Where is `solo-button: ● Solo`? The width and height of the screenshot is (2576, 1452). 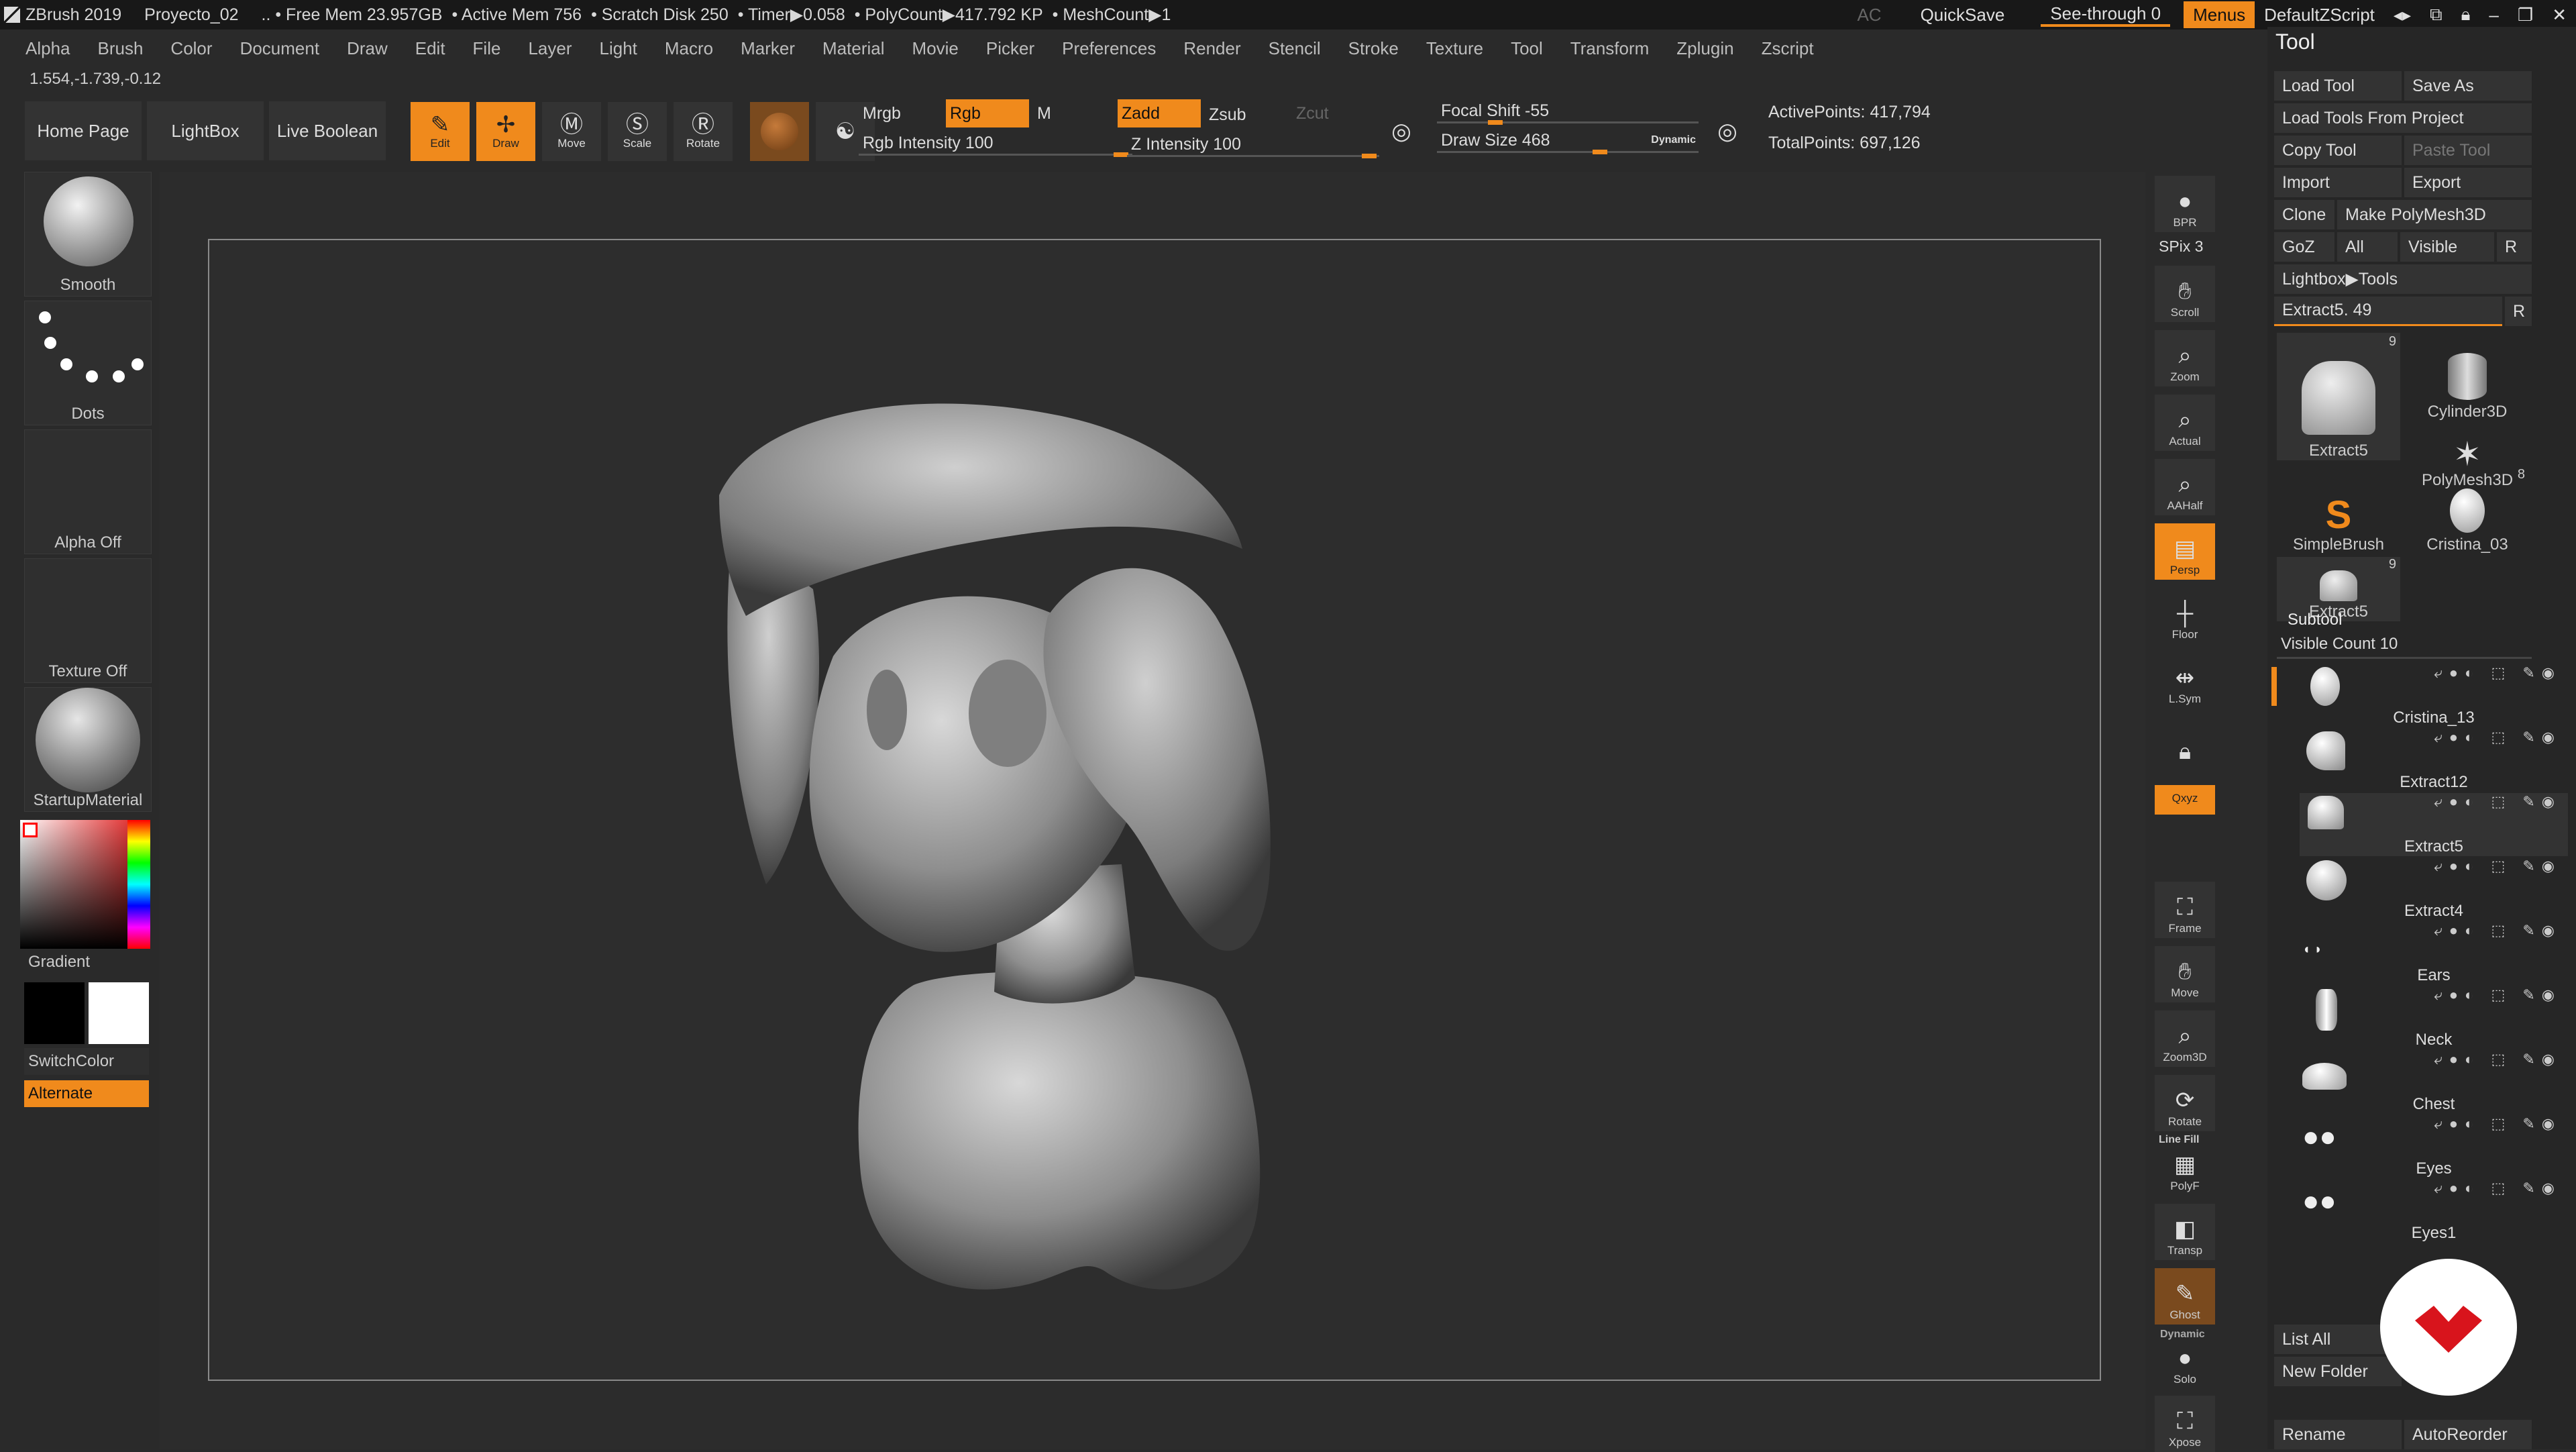
solo-button: ● Solo is located at coordinates (2185, 1361).